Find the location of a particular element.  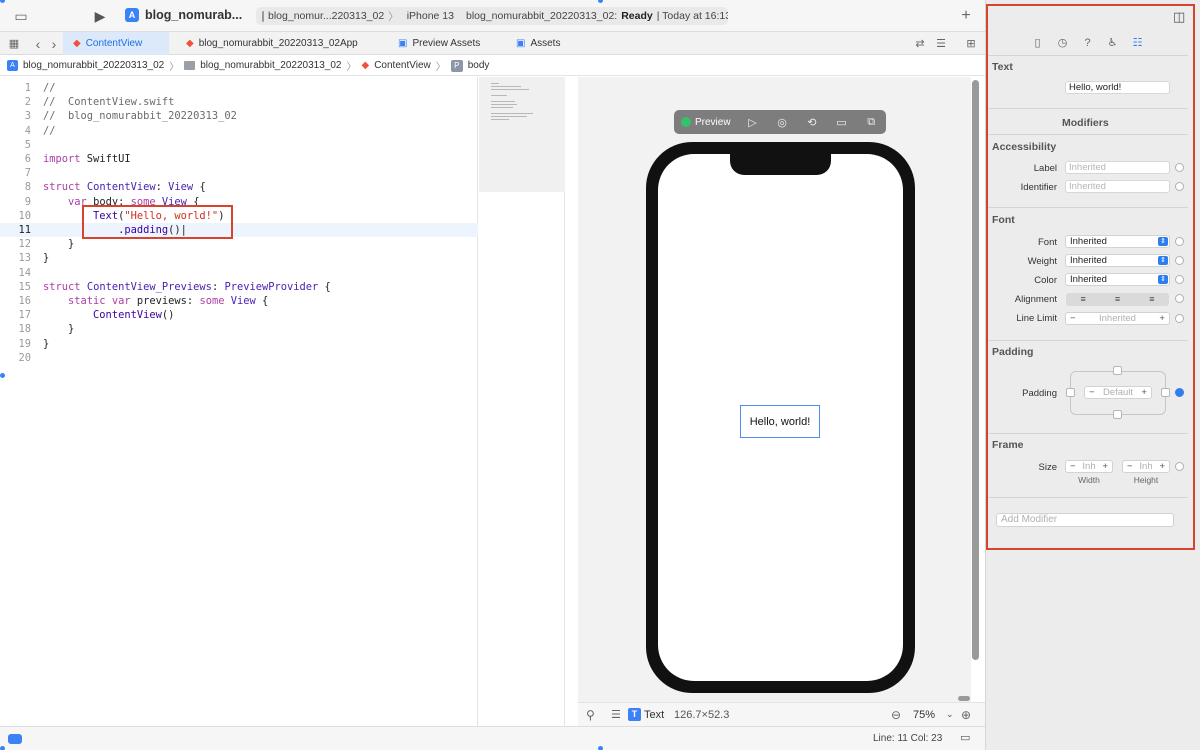

breadcrumb-project: blog_nomurabbit_20220313_02 is located at coordinates (93, 65).